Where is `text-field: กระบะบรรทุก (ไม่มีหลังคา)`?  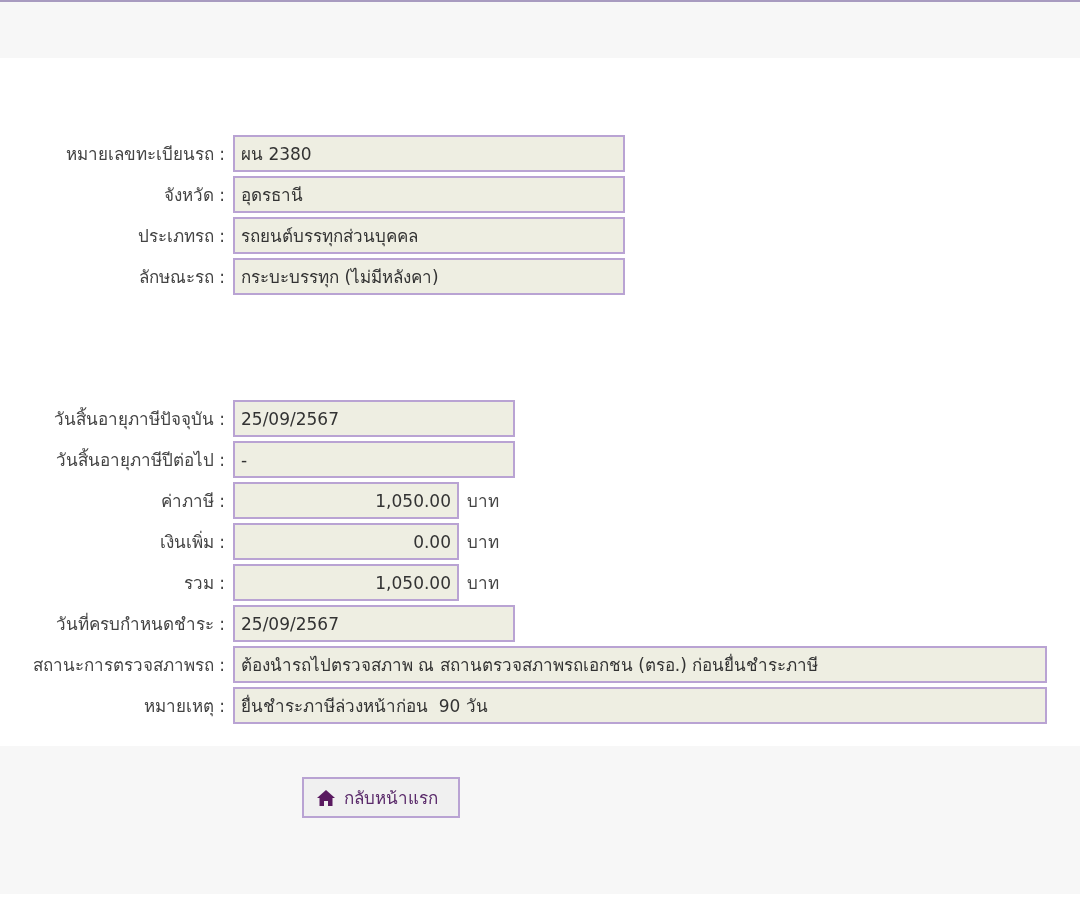 text-field: กระบะบรรทุก (ไม่มีหลังคา) is located at coordinates (429, 276).